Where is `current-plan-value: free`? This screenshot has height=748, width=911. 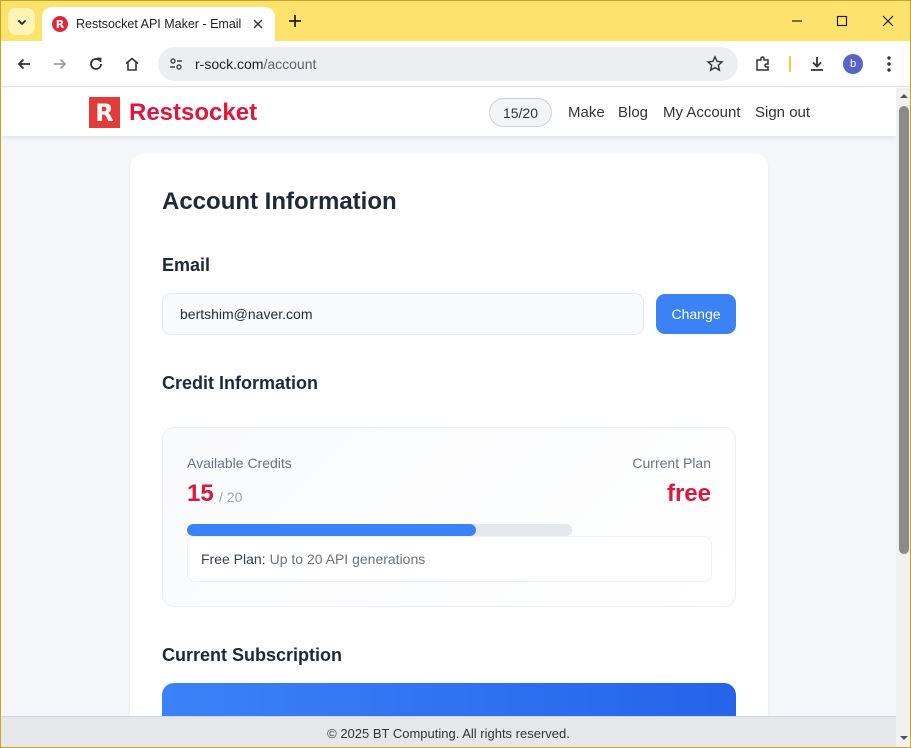
current-plan-value: free is located at coordinates (688, 493).